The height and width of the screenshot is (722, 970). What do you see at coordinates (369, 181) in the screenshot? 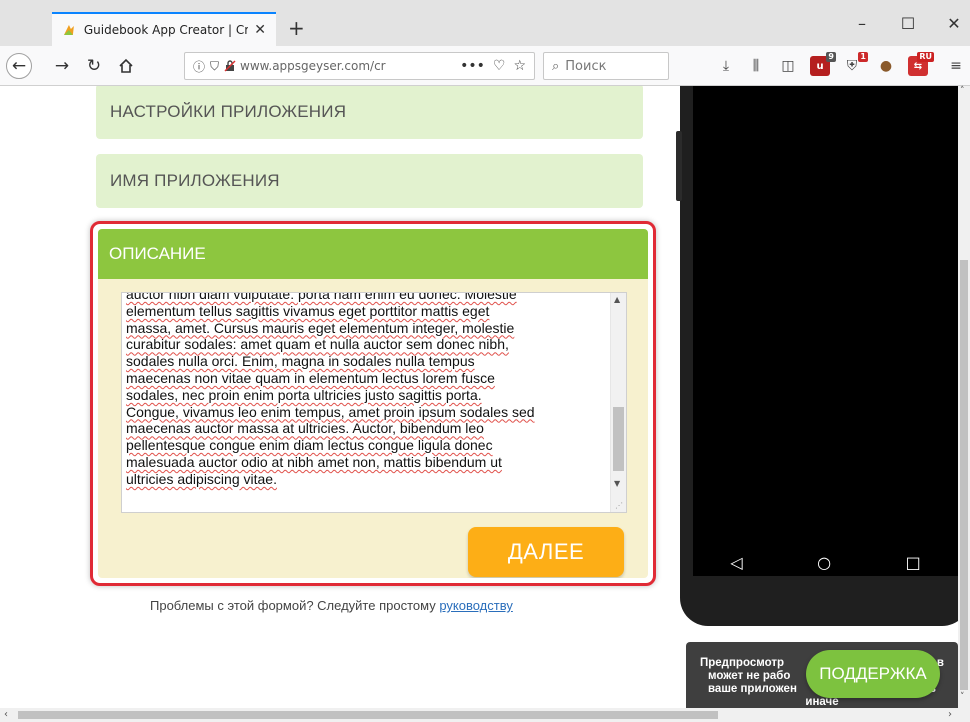
I see `section-app-name: ИМЯ ПРИЛОЖЕНИЯ` at bounding box center [369, 181].